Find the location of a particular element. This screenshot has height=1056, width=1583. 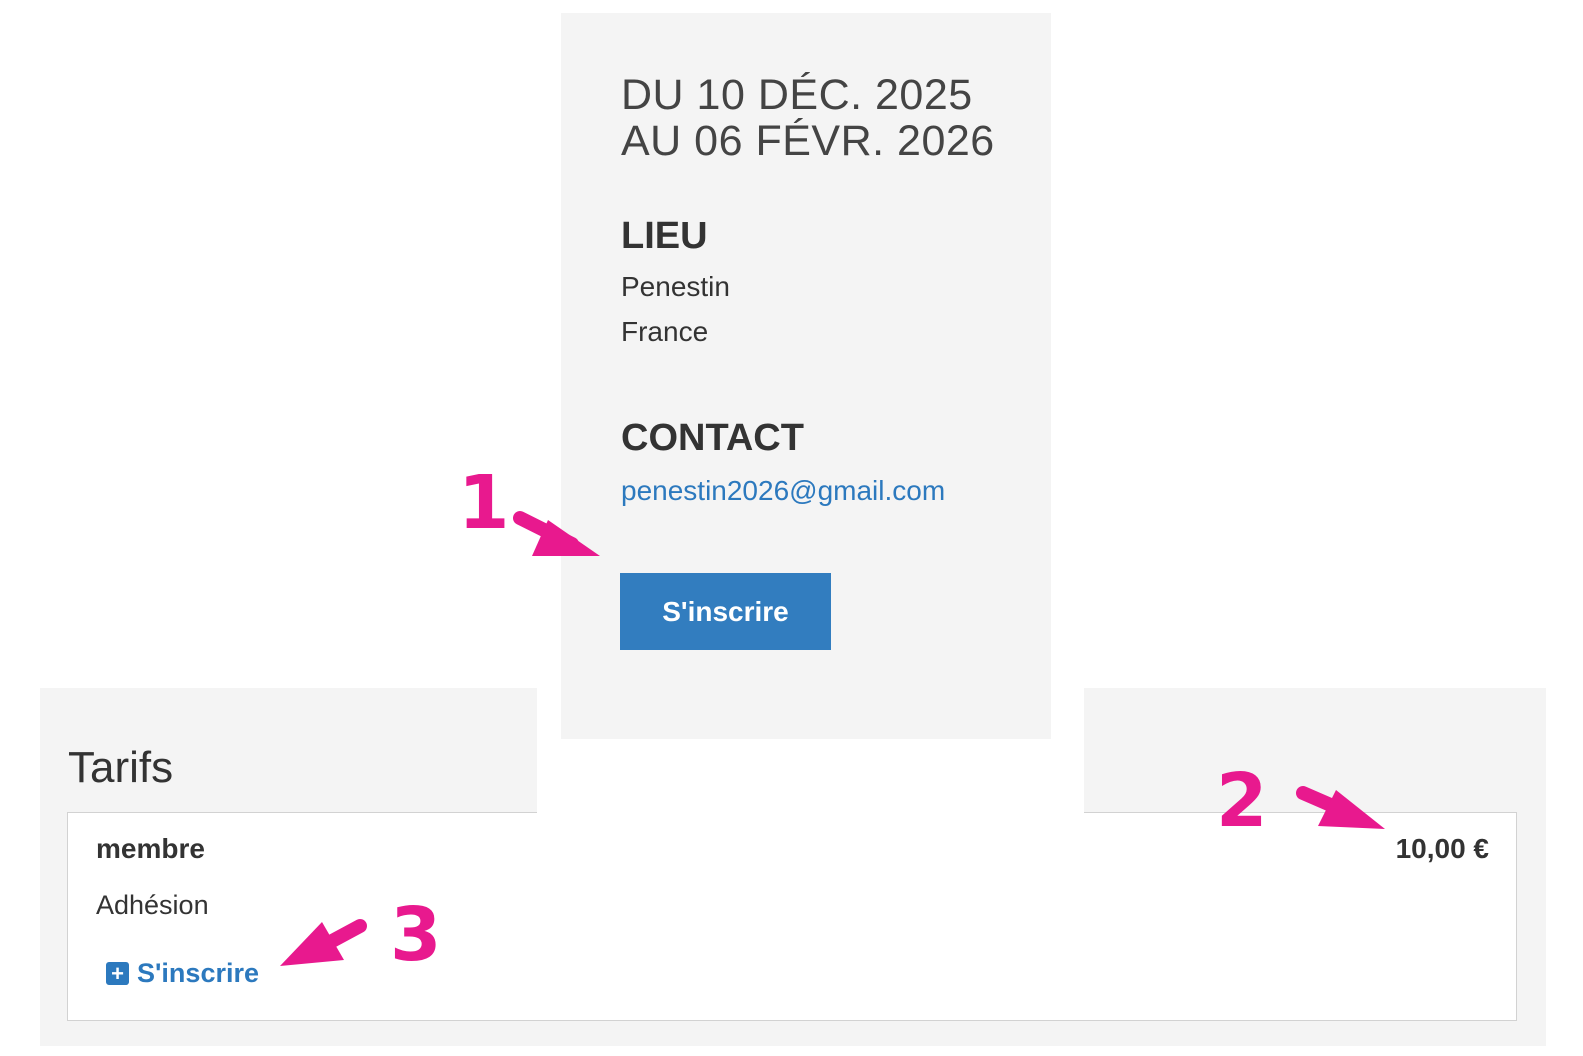

tarifs-title: Tarifs is located at coordinates (121, 767).